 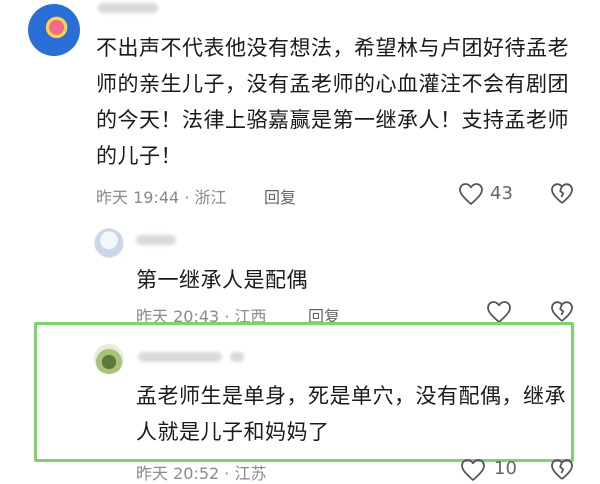 What do you see at coordinates (201, 473) in the screenshot?
I see `reply2-meta: 昨天 20:52 · 江苏` at bounding box center [201, 473].